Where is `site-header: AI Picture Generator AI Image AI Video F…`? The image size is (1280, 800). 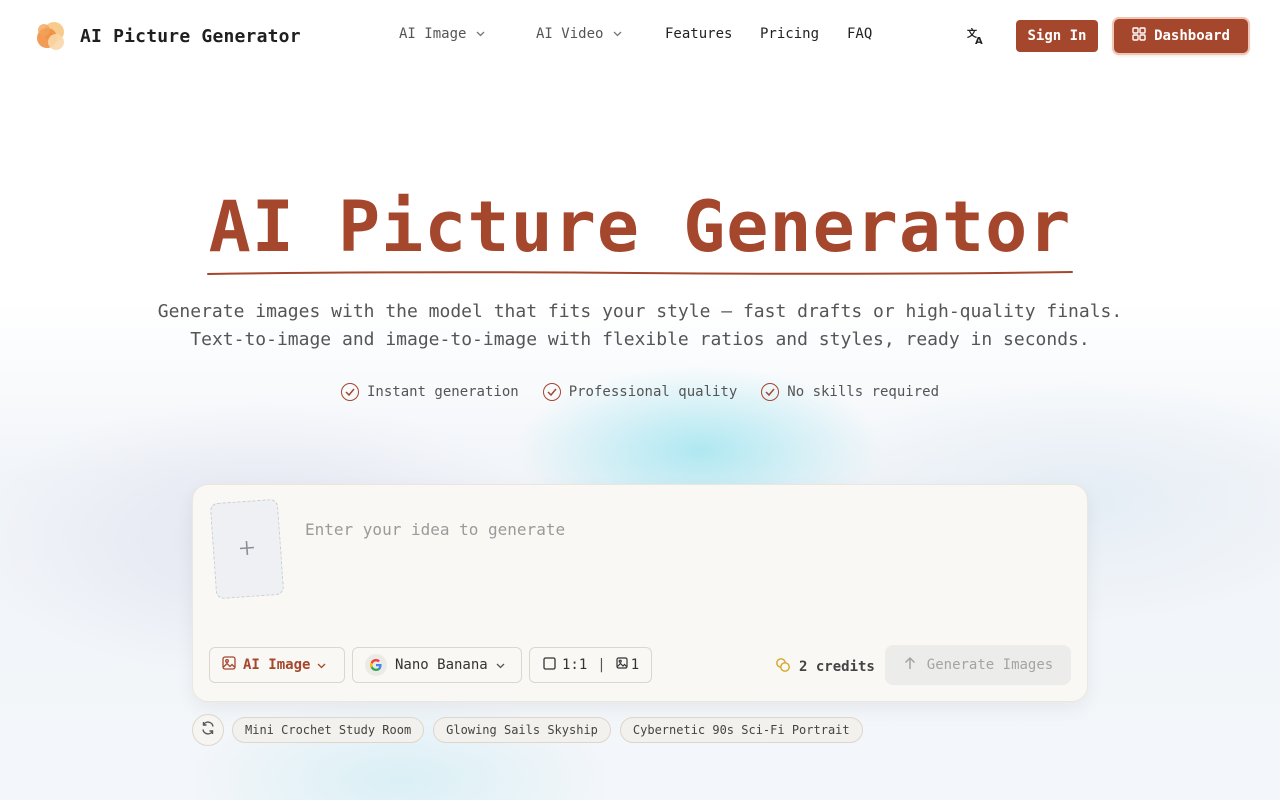
site-header: AI Picture Generator AI Image AI Video F… is located at coordinates (640, 36).